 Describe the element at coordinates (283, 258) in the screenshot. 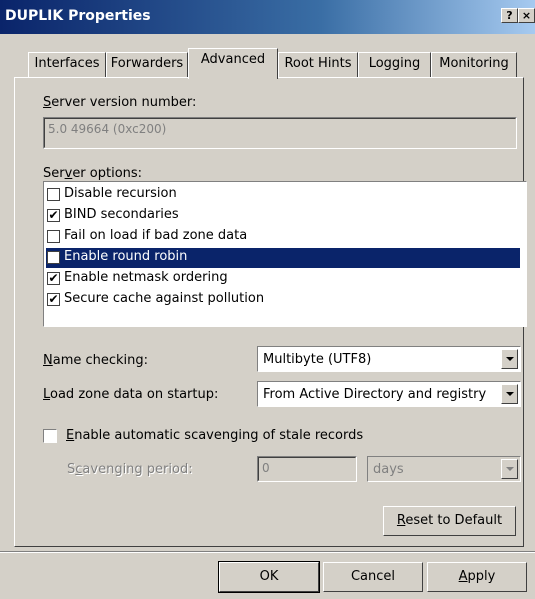

I see `list-item-selected: Enable round robin` at that location.